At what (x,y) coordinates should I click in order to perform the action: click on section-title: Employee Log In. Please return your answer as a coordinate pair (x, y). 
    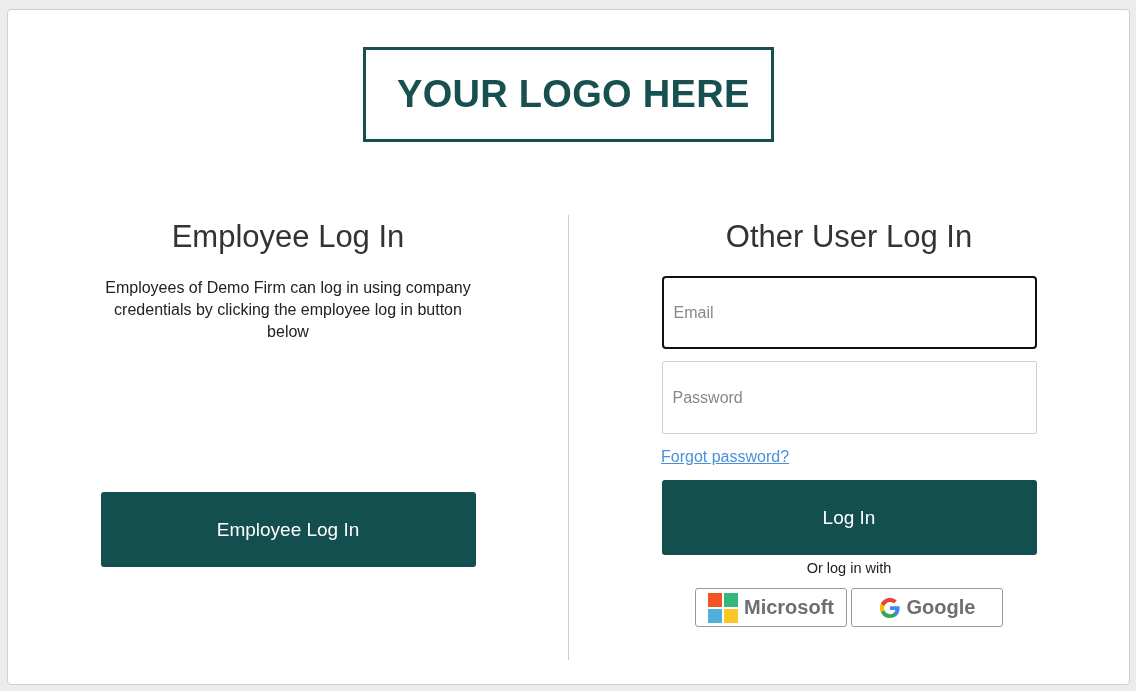
    Looking at the image, I should click on (288, 237).